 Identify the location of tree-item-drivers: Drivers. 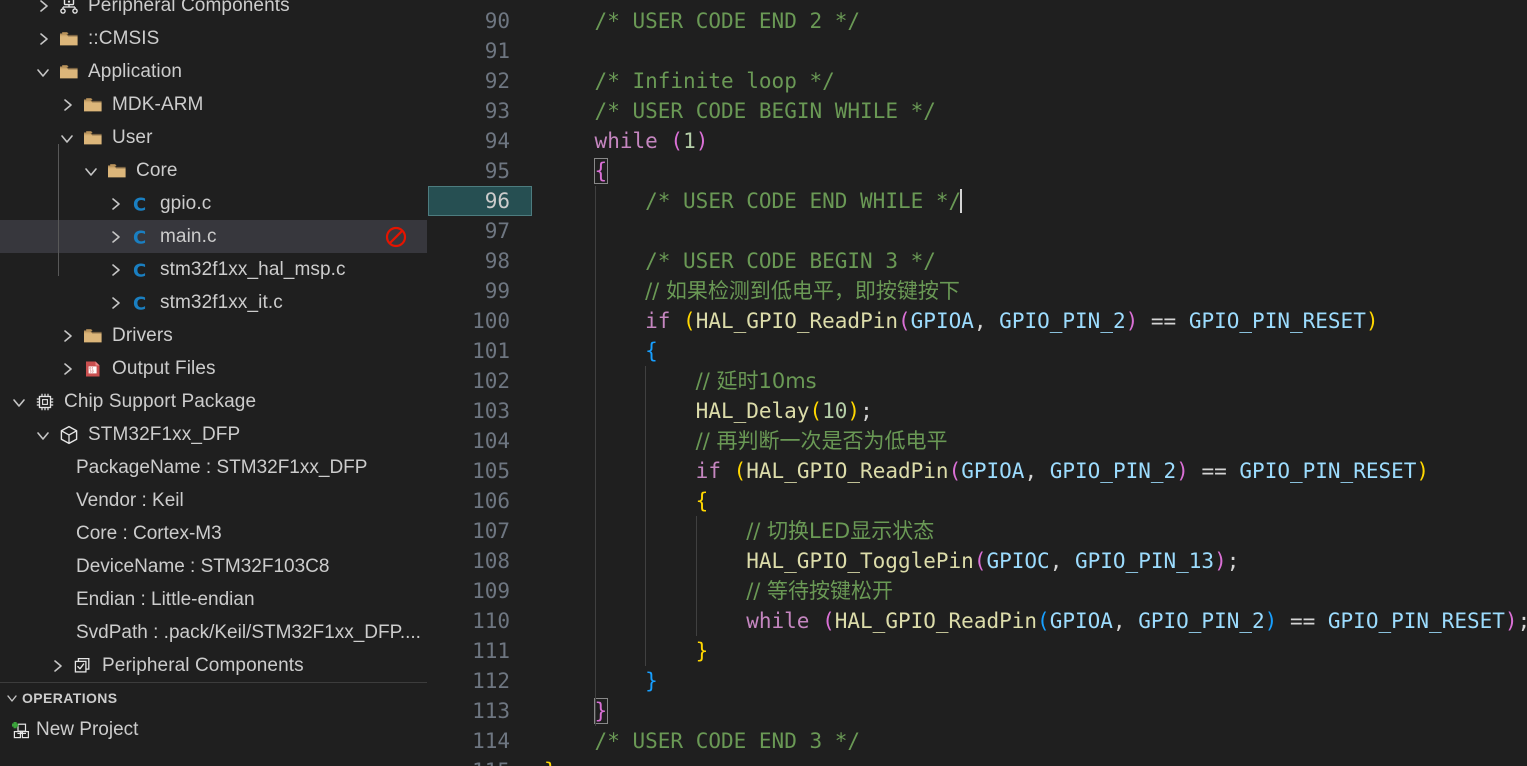
(213, 335).